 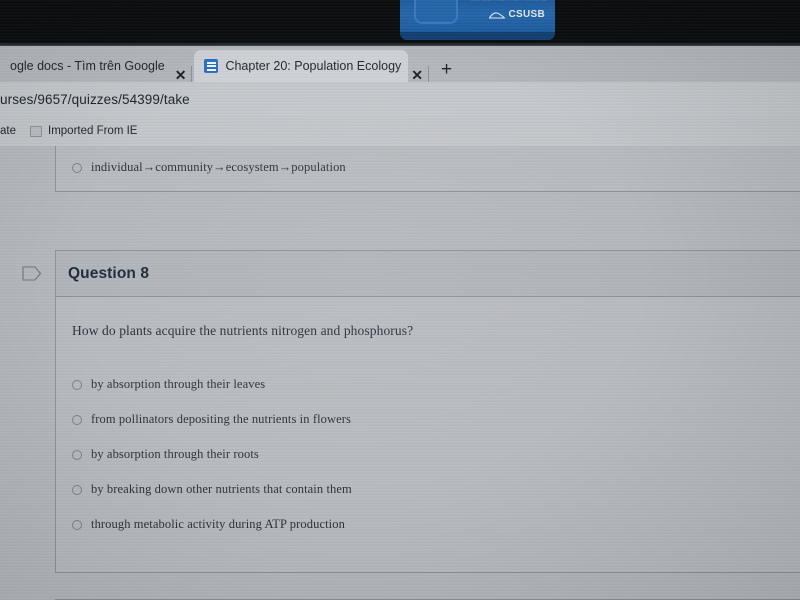 I want to click on bookmarks-bar: ate Imported From IE, so click(x=400, y=131).